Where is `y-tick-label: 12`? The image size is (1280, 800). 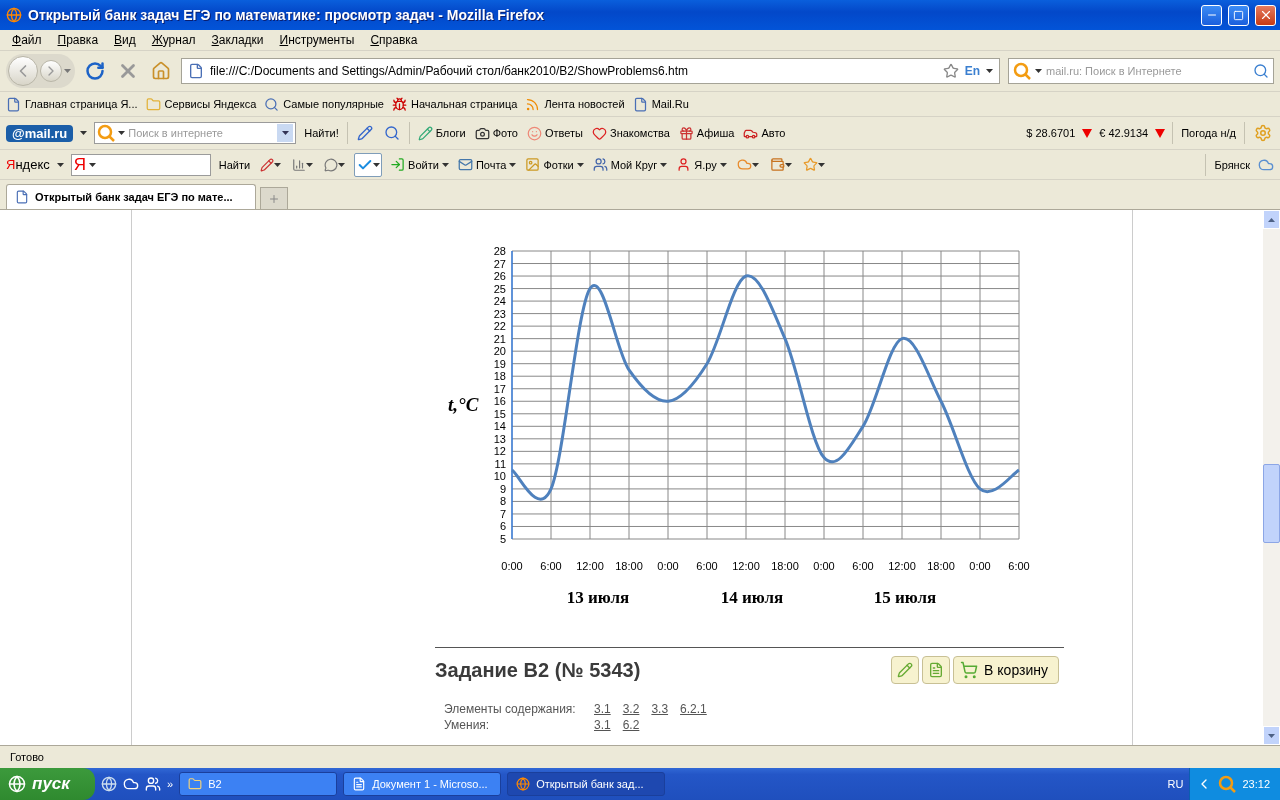 y-tick-label: 12 is located at coordinates (499, 451).